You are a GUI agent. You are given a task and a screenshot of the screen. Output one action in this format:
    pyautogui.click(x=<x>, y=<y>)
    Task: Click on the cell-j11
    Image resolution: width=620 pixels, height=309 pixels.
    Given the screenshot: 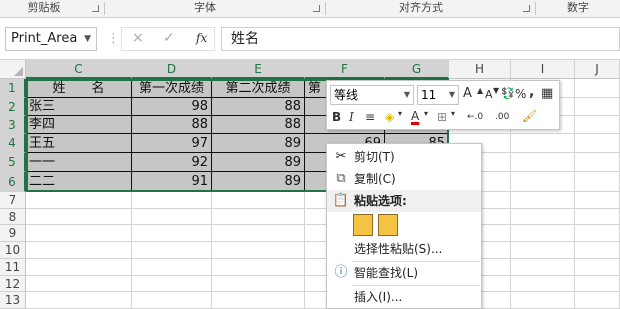 What is the action you would take?
    pyautogui.click(x=597, y=267)
    